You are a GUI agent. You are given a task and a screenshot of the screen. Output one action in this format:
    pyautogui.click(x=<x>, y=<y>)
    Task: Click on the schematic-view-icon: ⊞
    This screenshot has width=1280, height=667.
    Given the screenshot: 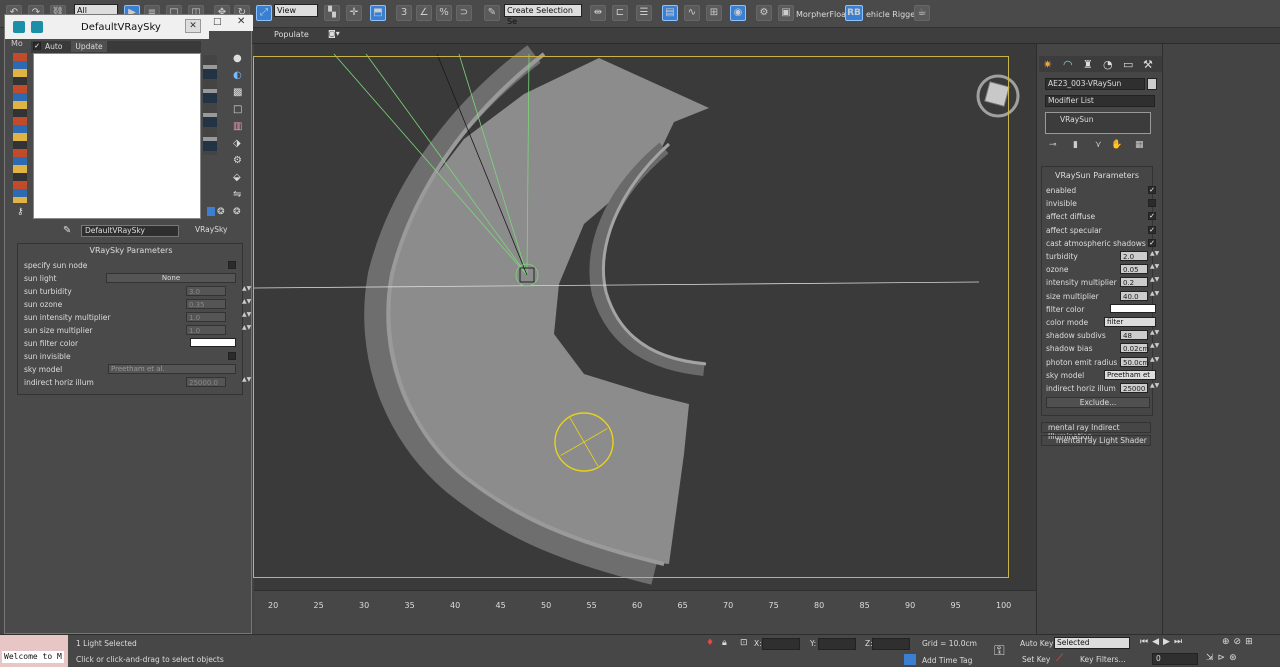 What is the action you would take?
    pyautogui.click(x=714, y=13)
    